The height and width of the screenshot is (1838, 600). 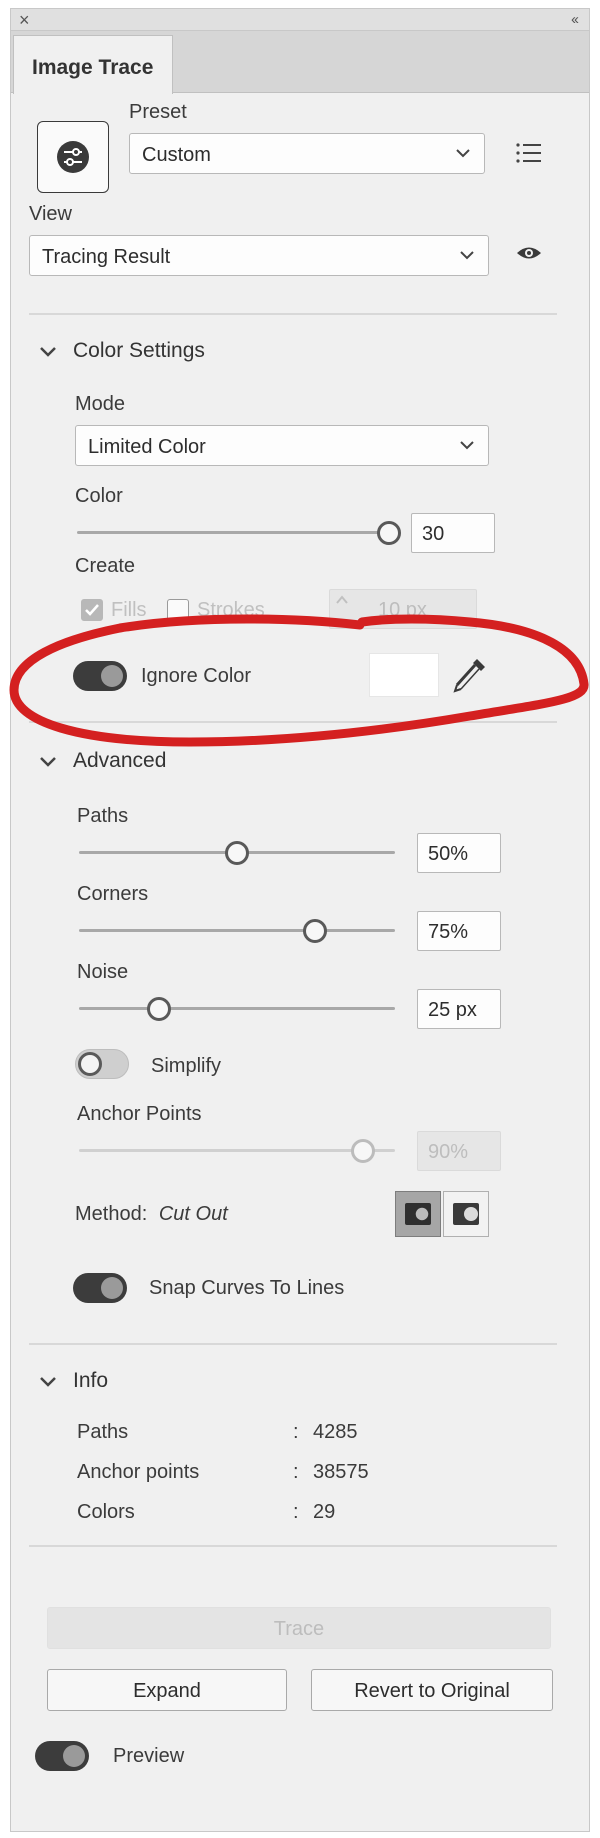 I want to click on color-value-field: 30, so click(x=453, y=533).